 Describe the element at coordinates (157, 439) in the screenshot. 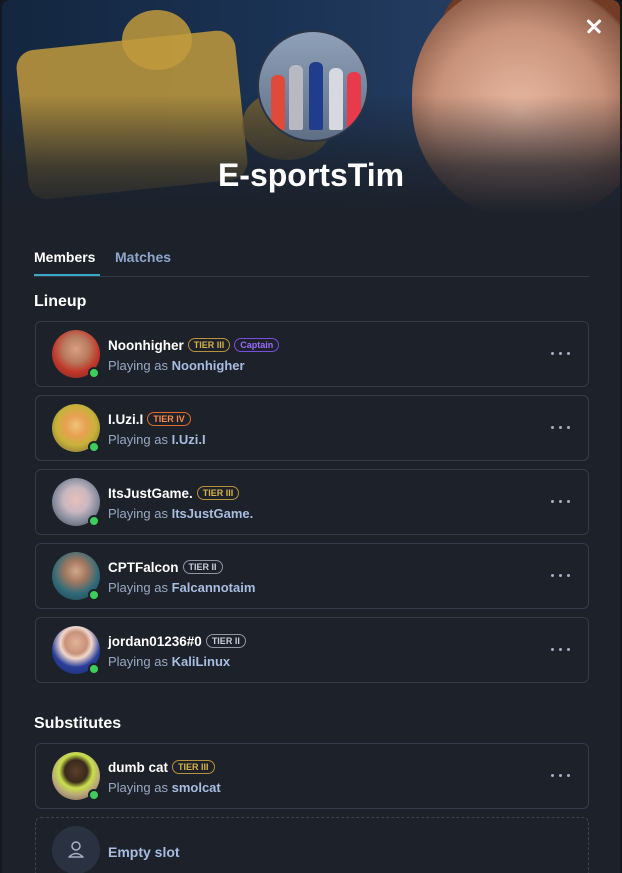

I see `playing-as-text: Playing as I.Uzi.I` at that location.